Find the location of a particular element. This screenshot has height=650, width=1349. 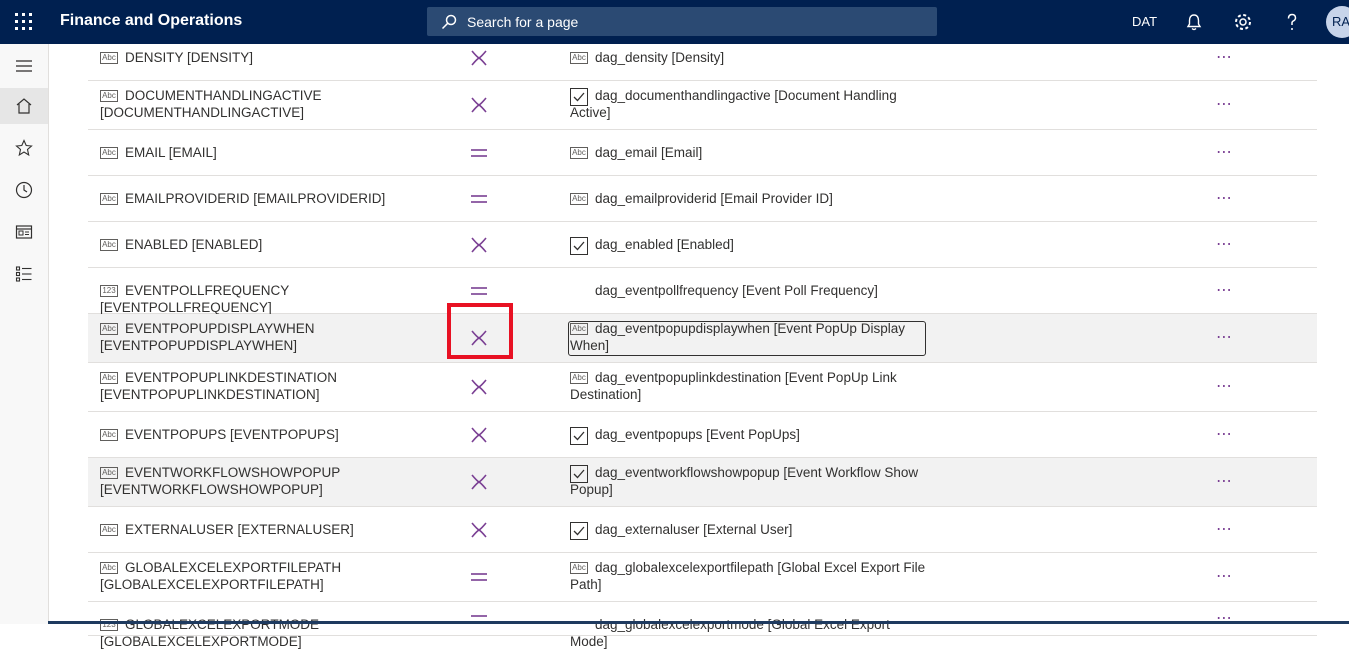

highlight-box is located at coordinates (480, 331).